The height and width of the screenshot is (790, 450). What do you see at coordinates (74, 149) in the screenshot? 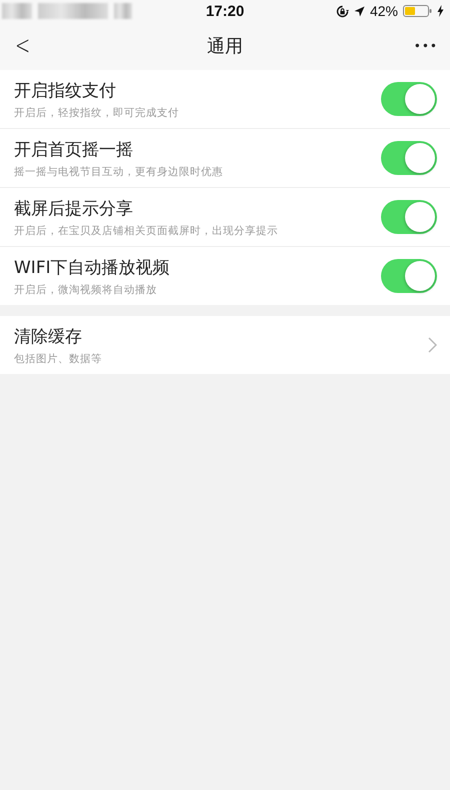
I see `setting-title: 开启首页摇一摇` at bounding box center [74, 149].